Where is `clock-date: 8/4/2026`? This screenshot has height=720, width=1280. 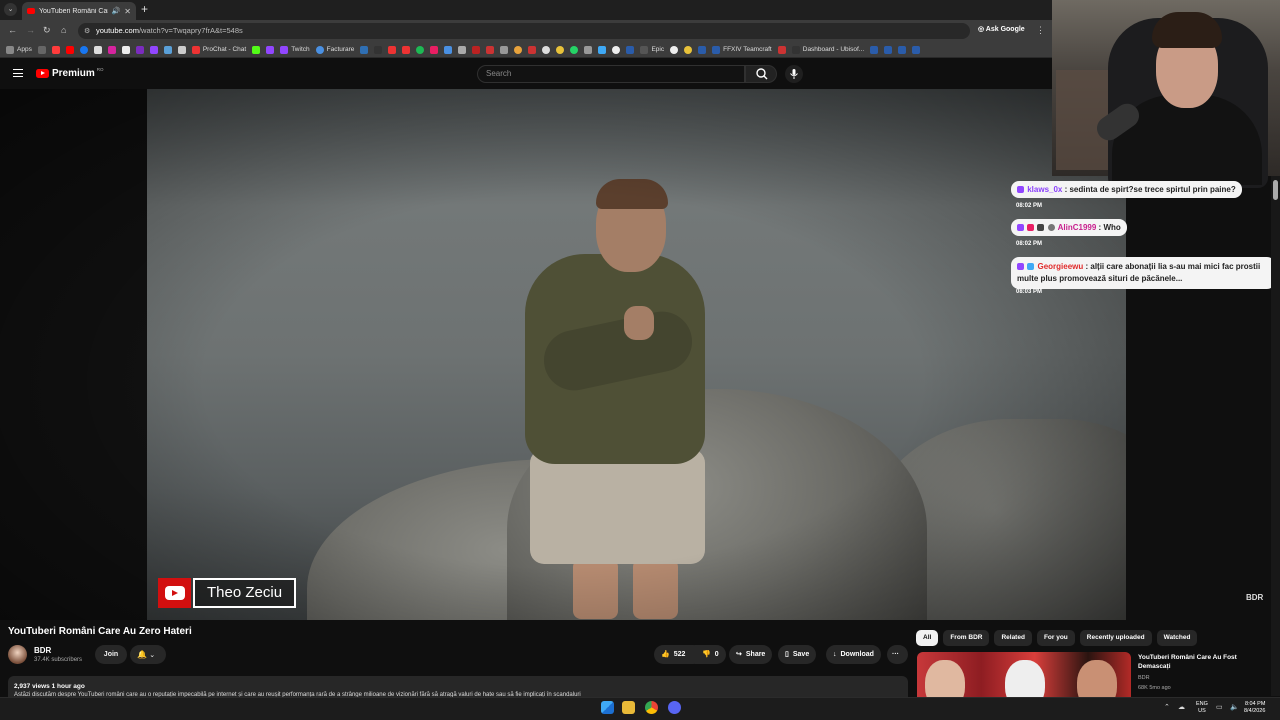 clock-date: 8/4/2026 is located at coordinates (1255, 711).